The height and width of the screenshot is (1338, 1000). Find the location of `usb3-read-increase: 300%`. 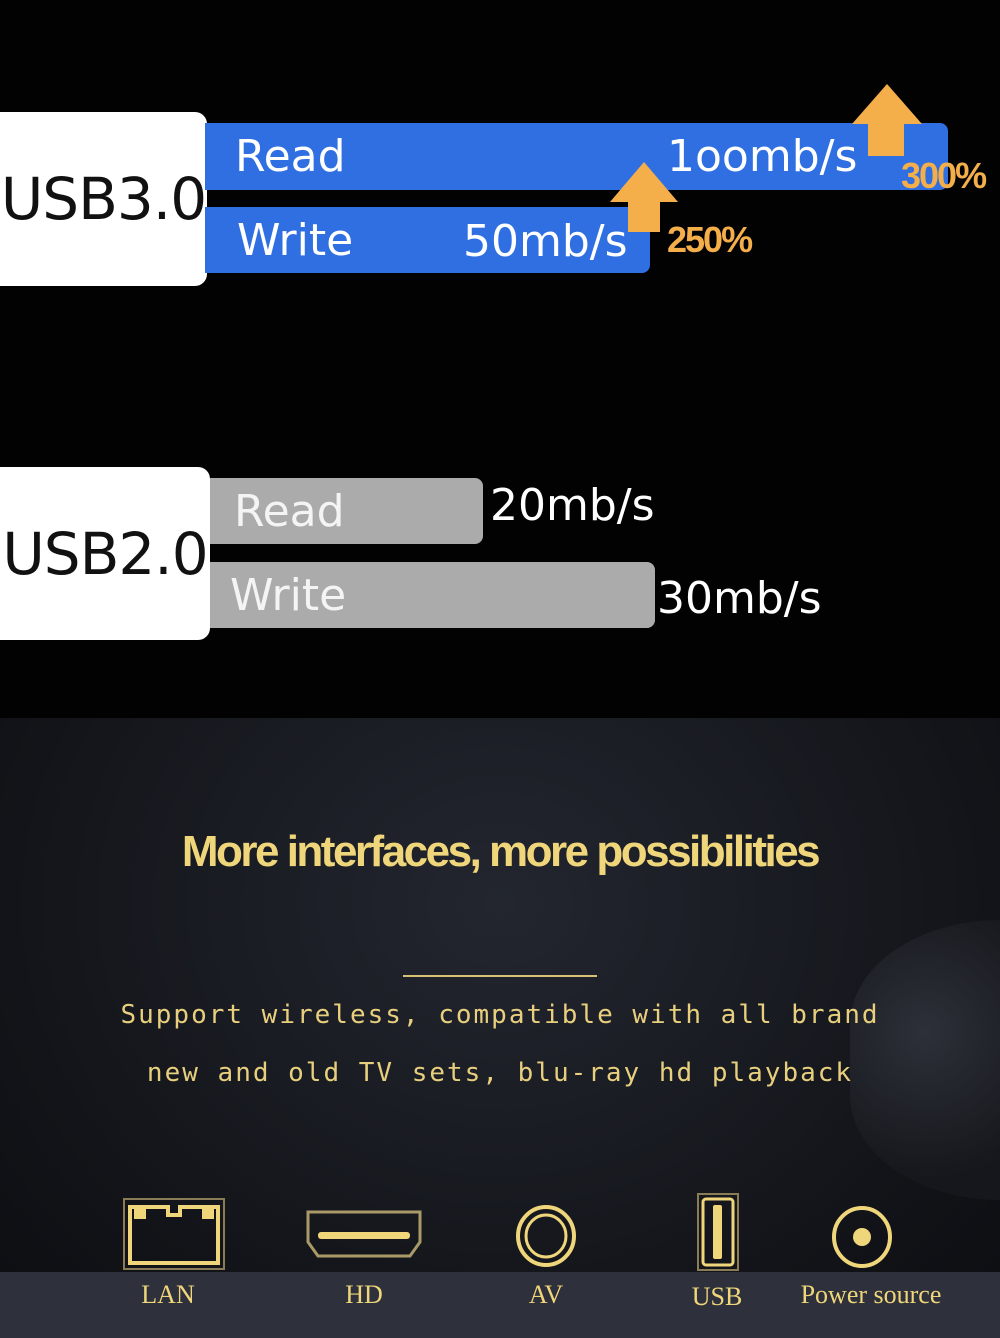

usb3-read-increase: 300% is located at coordinates (944, 175).